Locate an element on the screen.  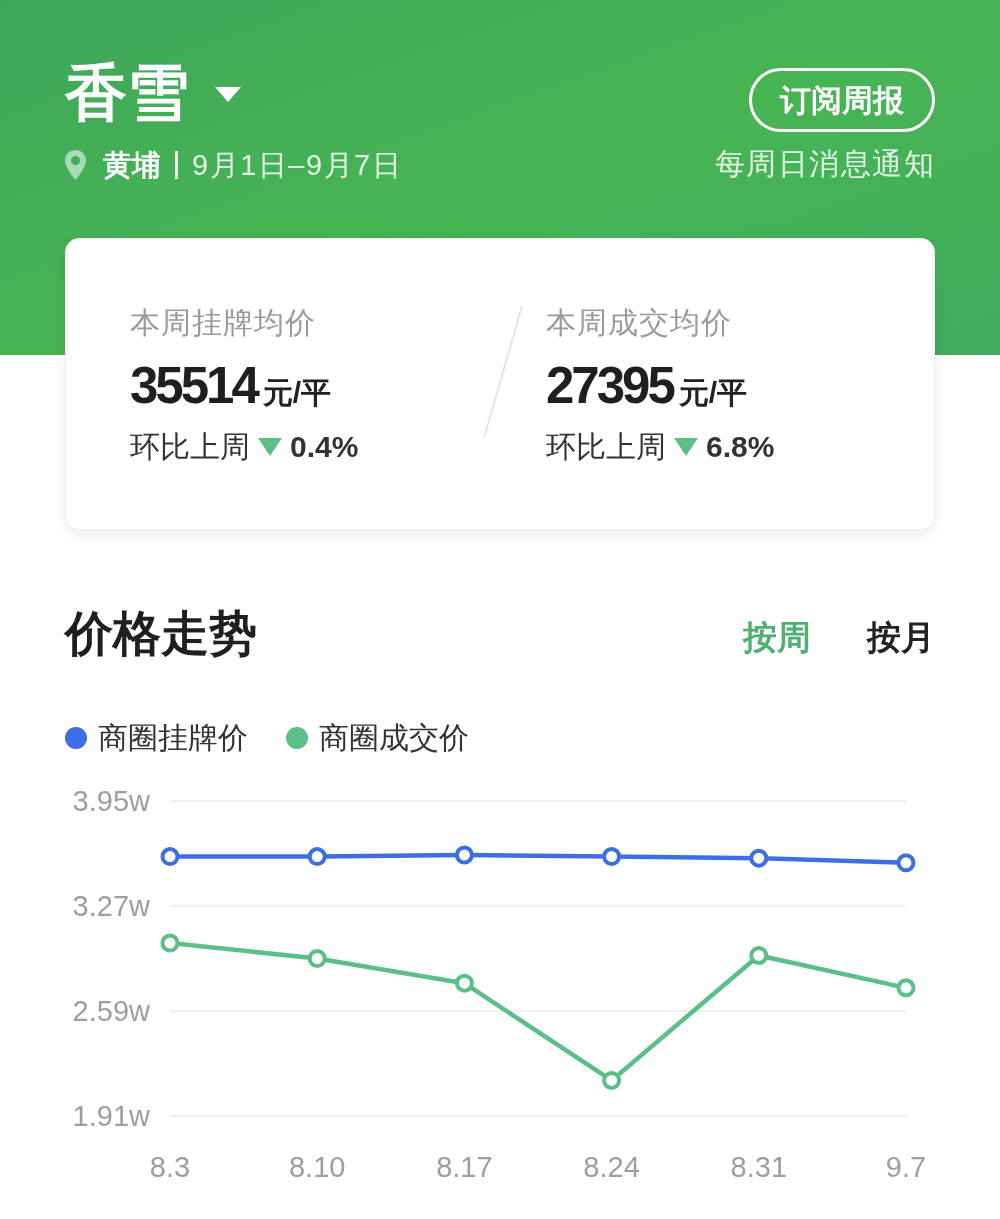
y-axis-label: 1.91w is located at coordinates (111, 1116).